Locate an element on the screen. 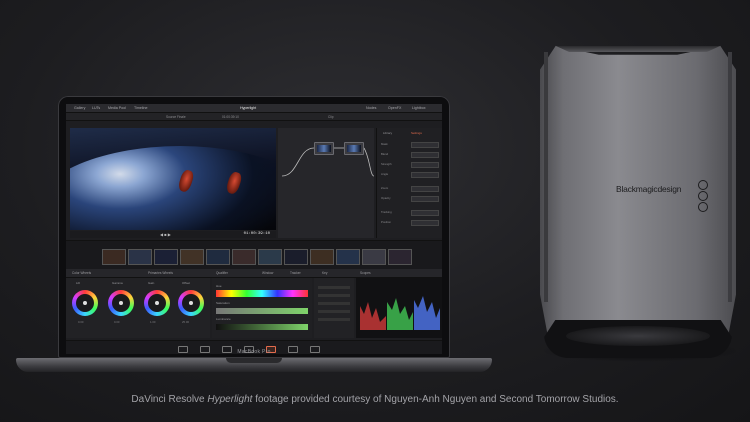 The image size is (750, 422). blue-parade-scope is located at coordinates (427, 313).